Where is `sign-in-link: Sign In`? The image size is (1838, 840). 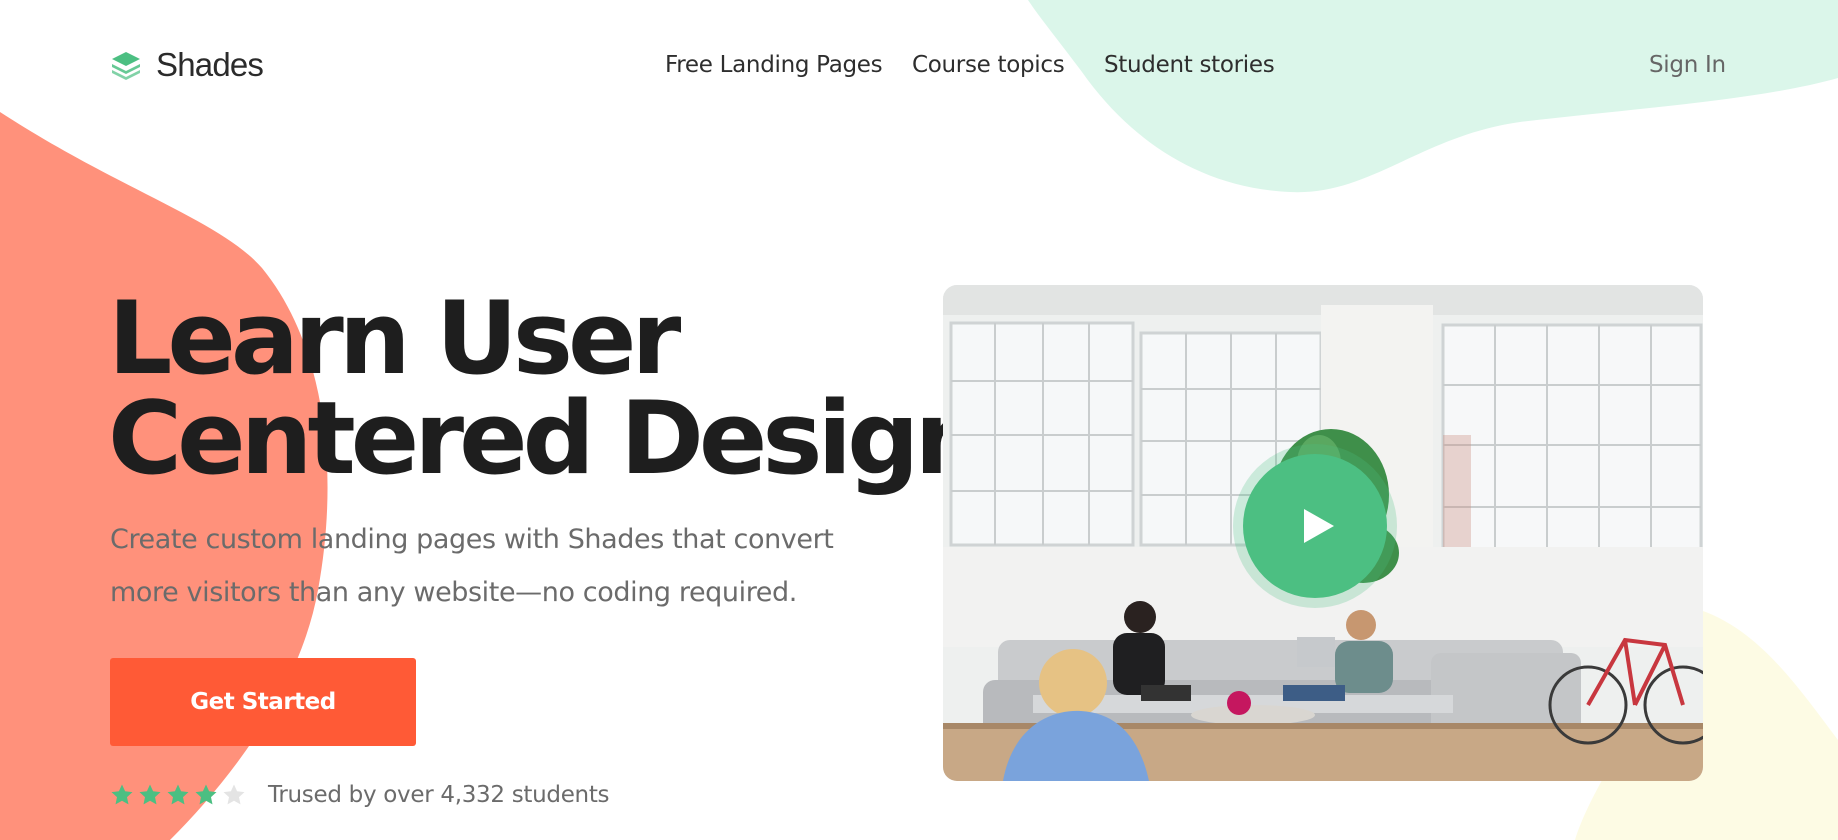
sign-in-link: Sign In is located at coordinates (1687, 65).